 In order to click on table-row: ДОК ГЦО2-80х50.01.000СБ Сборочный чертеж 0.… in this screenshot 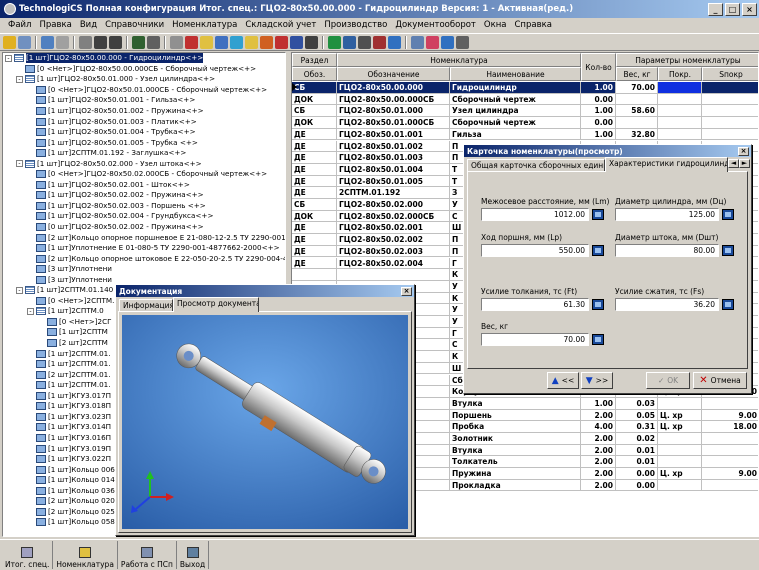, I will do `click(525, 123)`.